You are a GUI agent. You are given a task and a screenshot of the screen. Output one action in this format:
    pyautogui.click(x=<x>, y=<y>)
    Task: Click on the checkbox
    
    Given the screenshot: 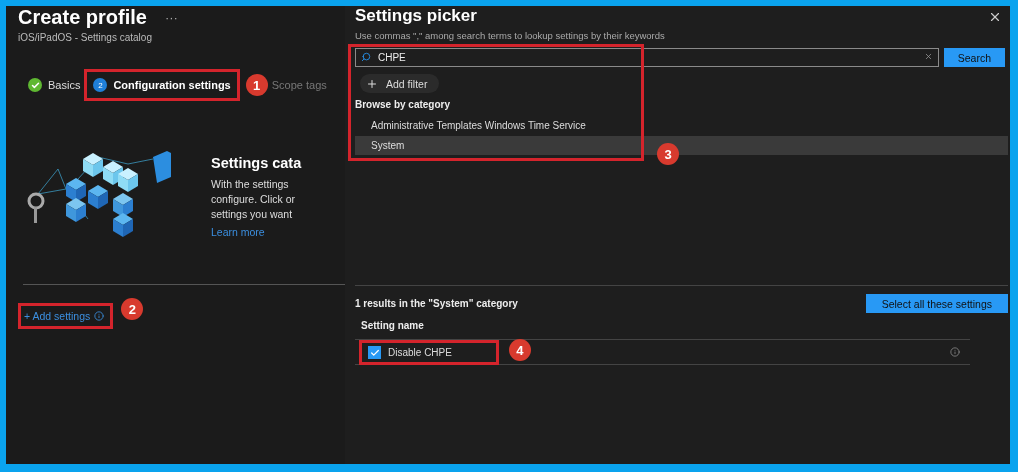 What is the action you would take?
    pyautogui.click(x=374, y=352)
    